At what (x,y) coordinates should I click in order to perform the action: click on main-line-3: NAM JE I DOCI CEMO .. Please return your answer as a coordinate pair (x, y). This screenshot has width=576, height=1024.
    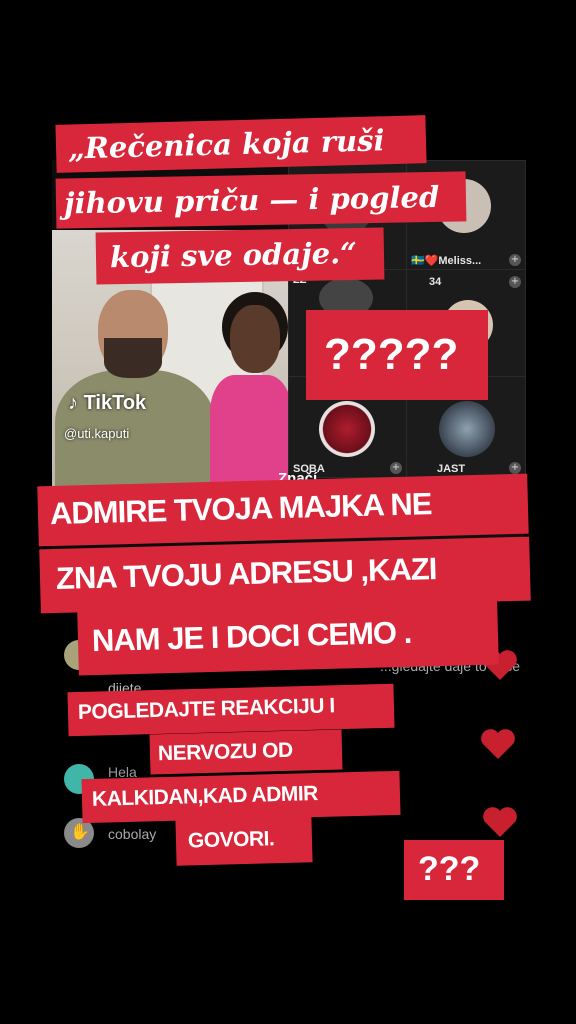
    Looking at the image, I should click on (251, 636).